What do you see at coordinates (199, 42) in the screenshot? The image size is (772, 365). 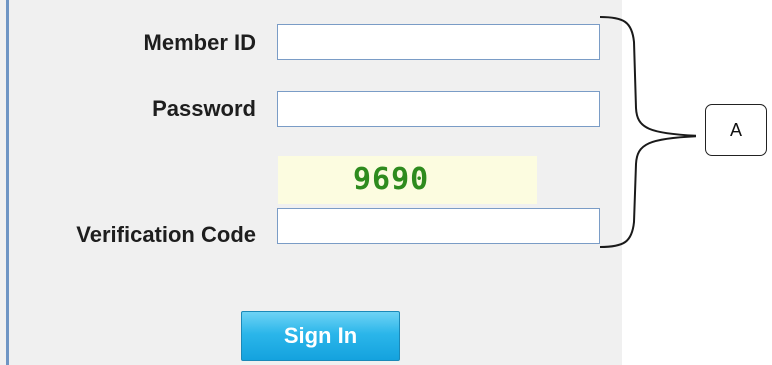 I see `member-id-label: Member ID` at bounding box center [199, 42].